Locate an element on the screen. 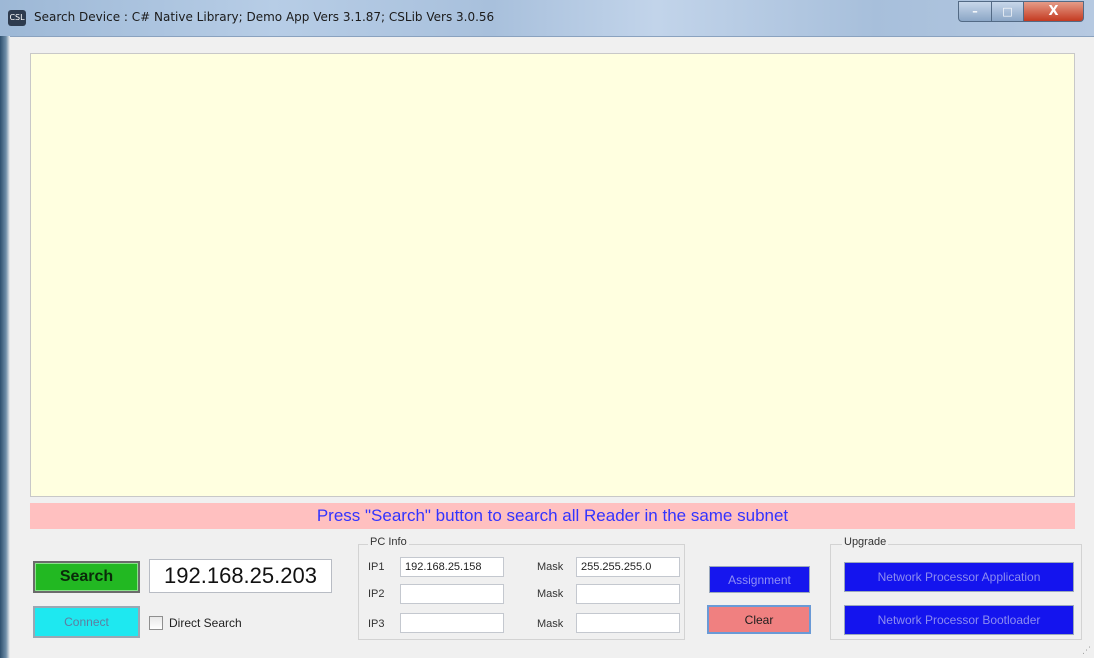 This screenshot has width=1094, height=658. resize-grip-icon: ⋰ is located at coordinates (1087, 651).